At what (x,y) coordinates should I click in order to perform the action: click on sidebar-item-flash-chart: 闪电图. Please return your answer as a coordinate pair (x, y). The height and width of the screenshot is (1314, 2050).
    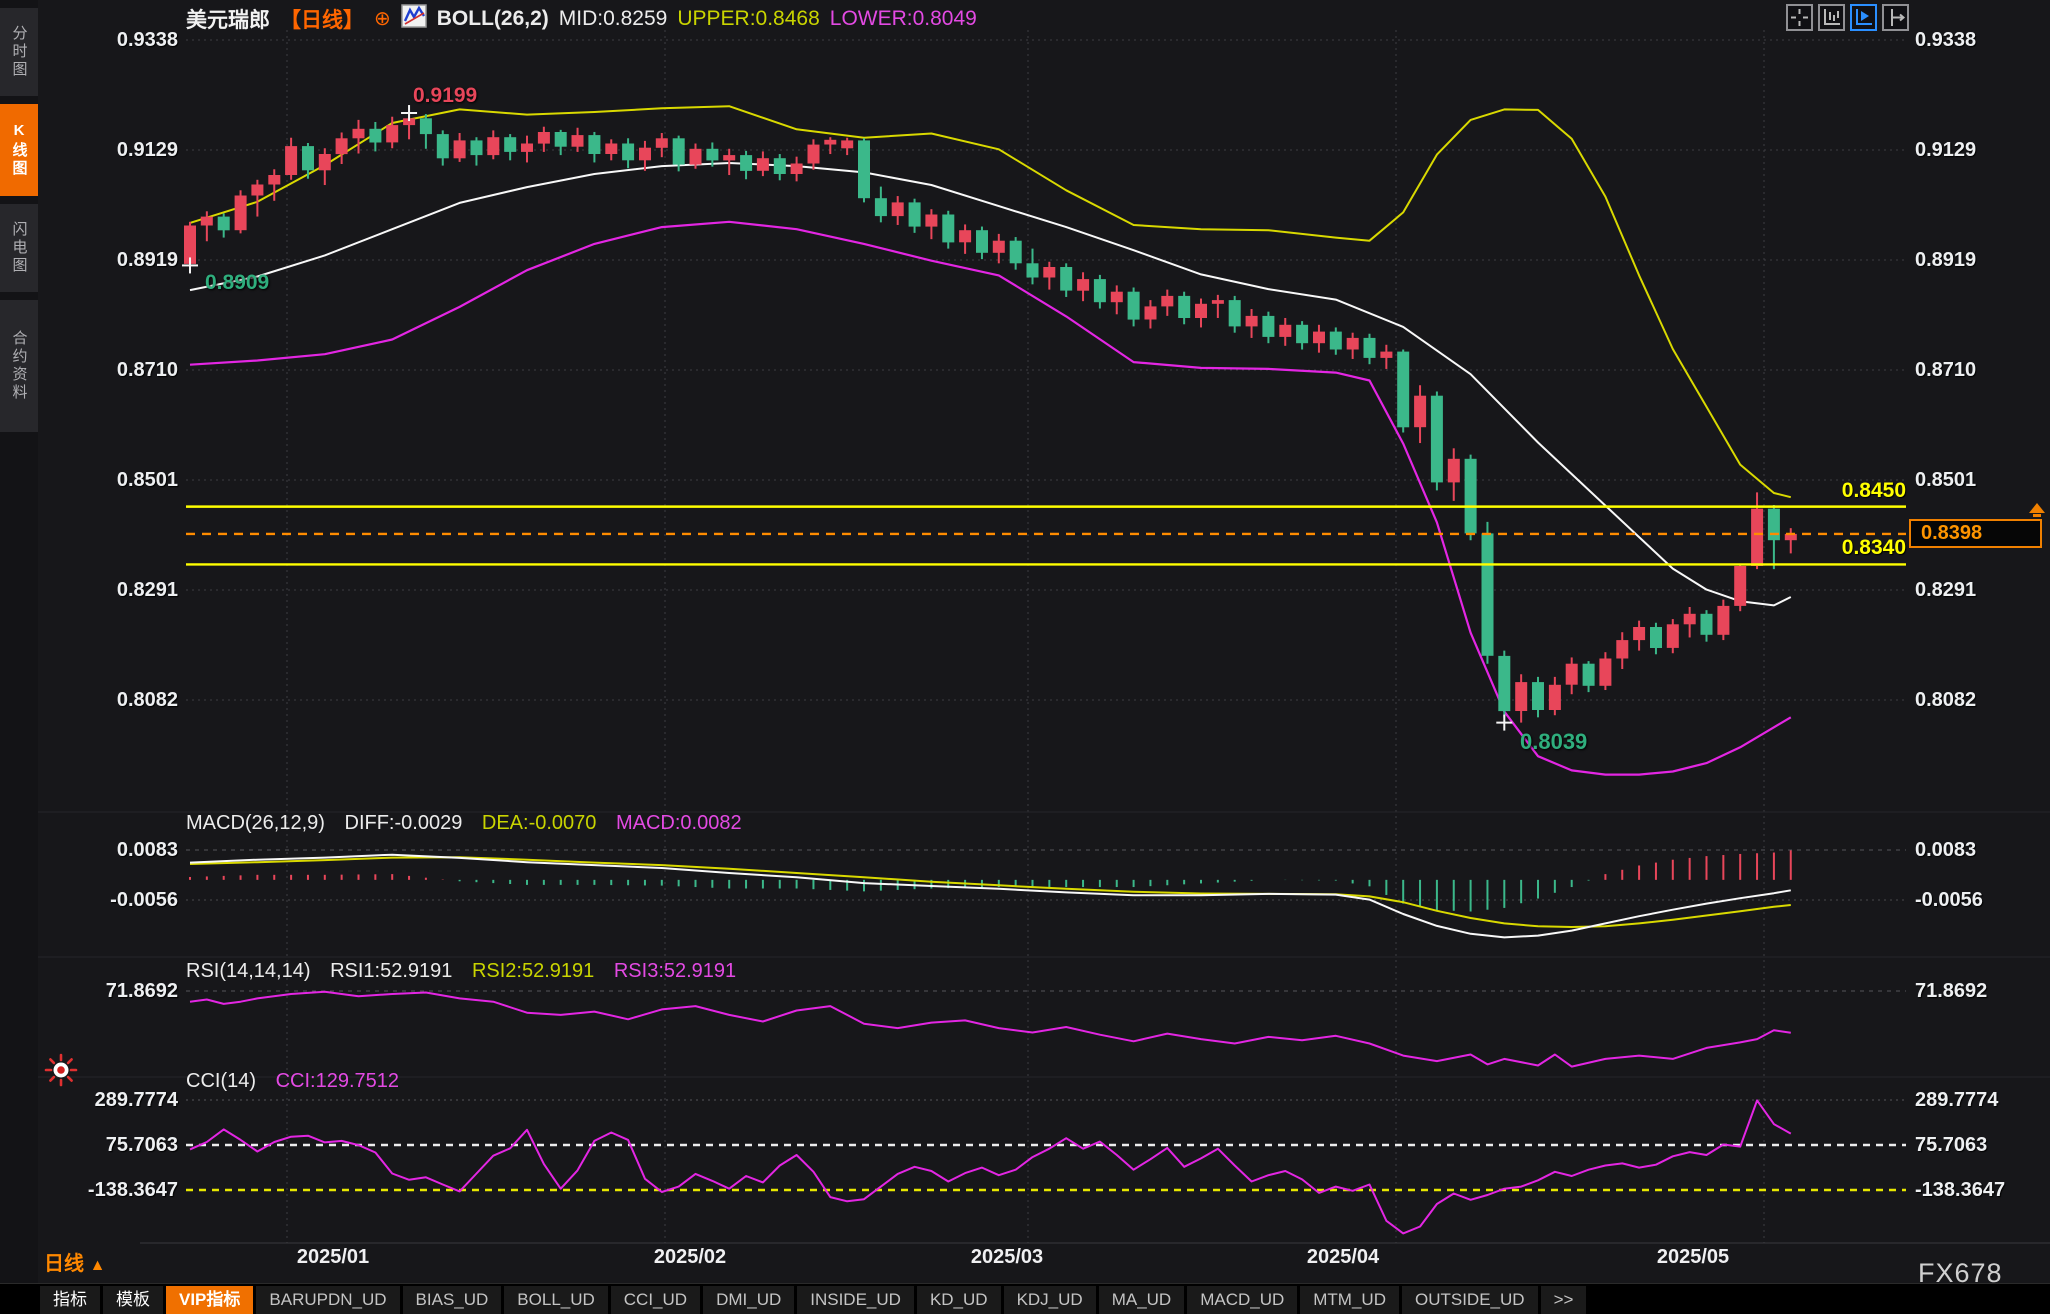
    Looking at the image, I should click on (19, 248).